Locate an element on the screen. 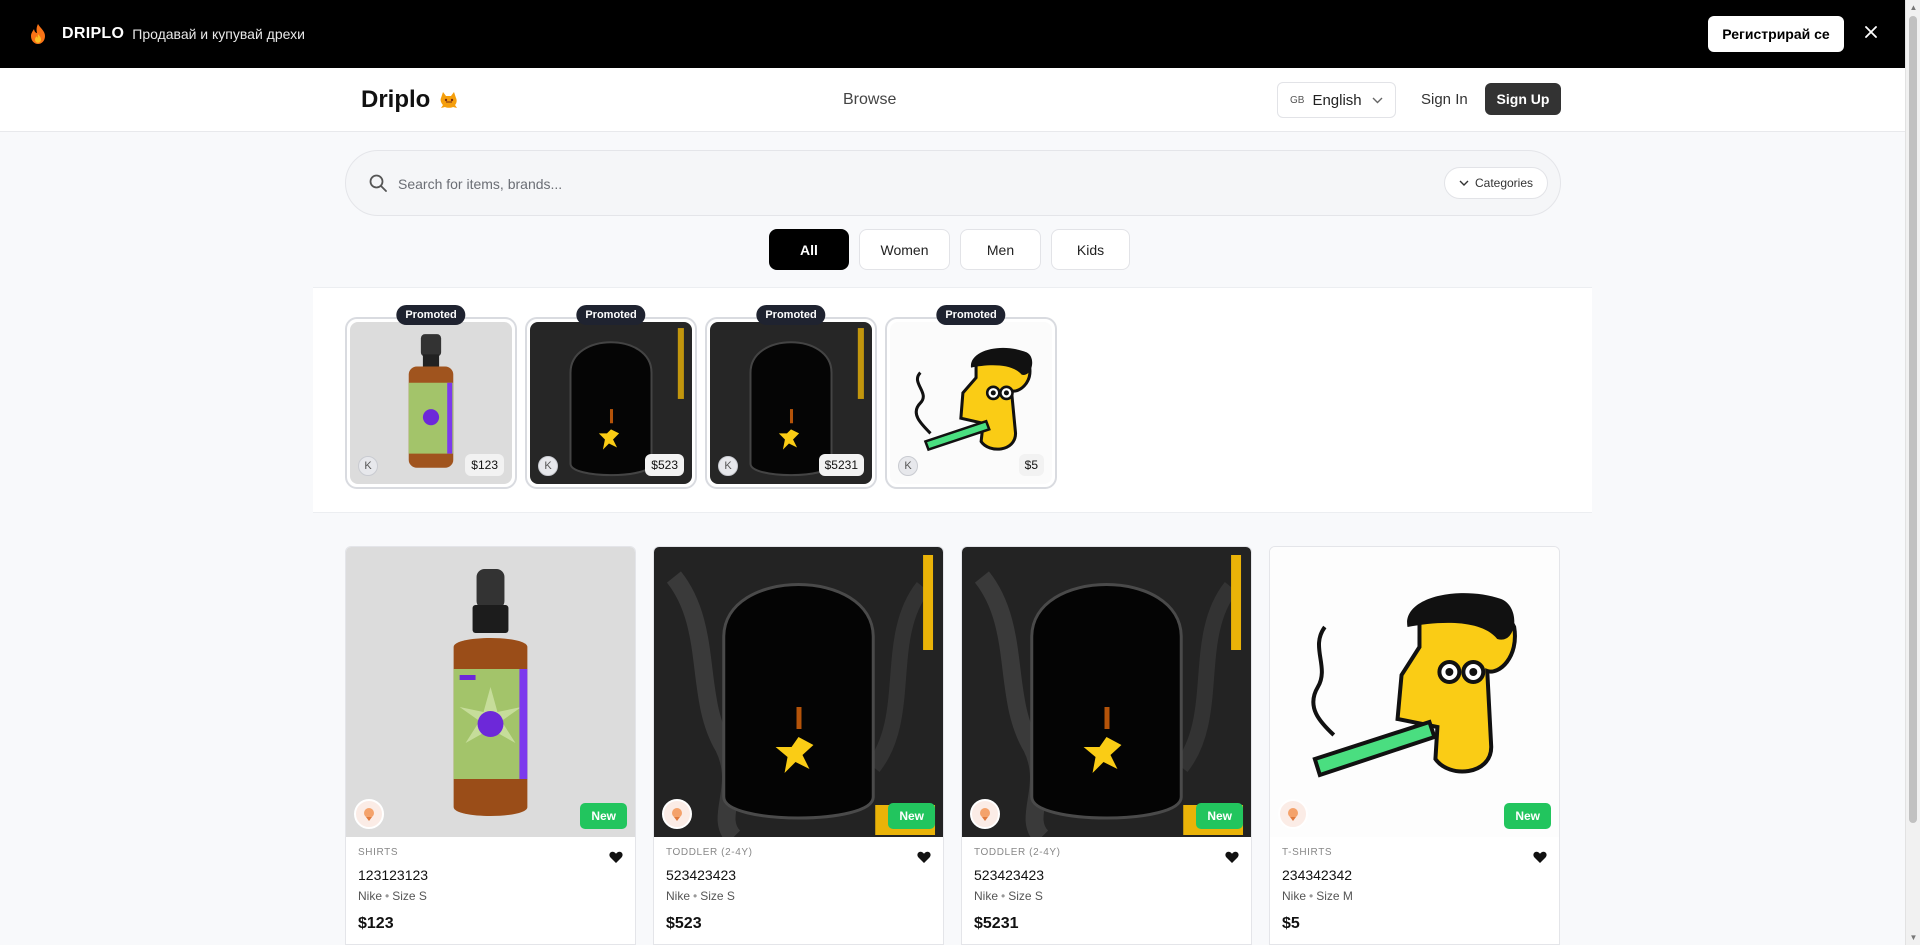 This screenshot has height=945, width=1920. search-icon is located at coordinates (378, 183).